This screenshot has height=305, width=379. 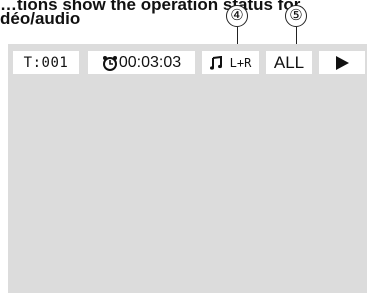 I want to click on title-number-display: T:001, so click(x=46, y=62).